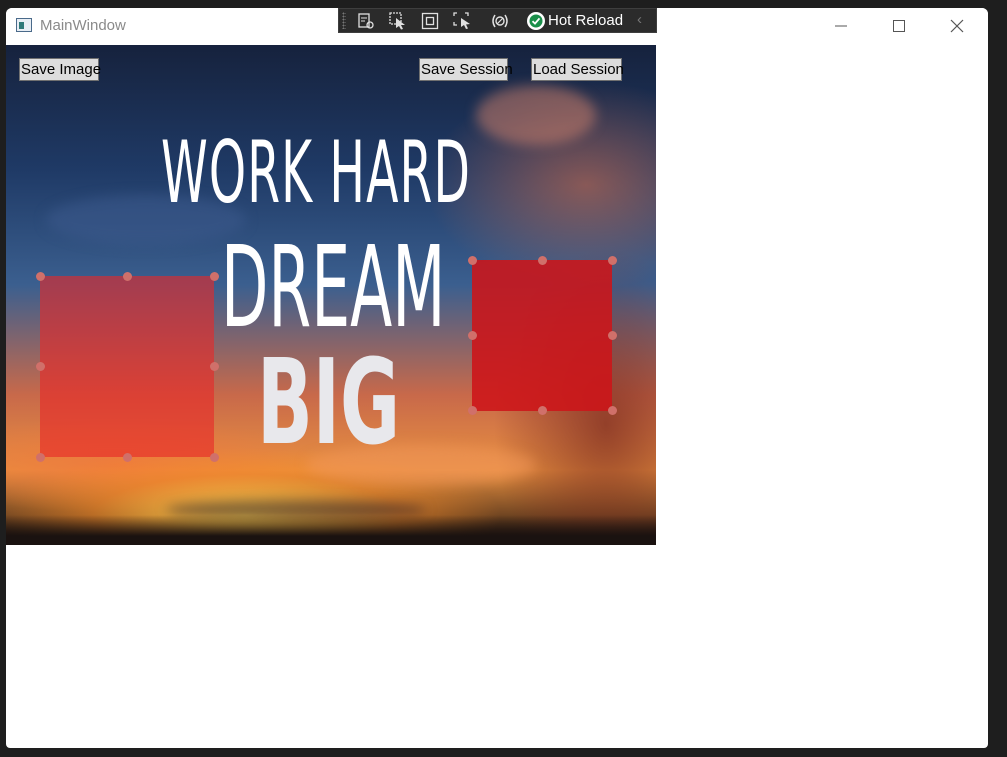  I want to click on maximize-button, so click(899, 26).